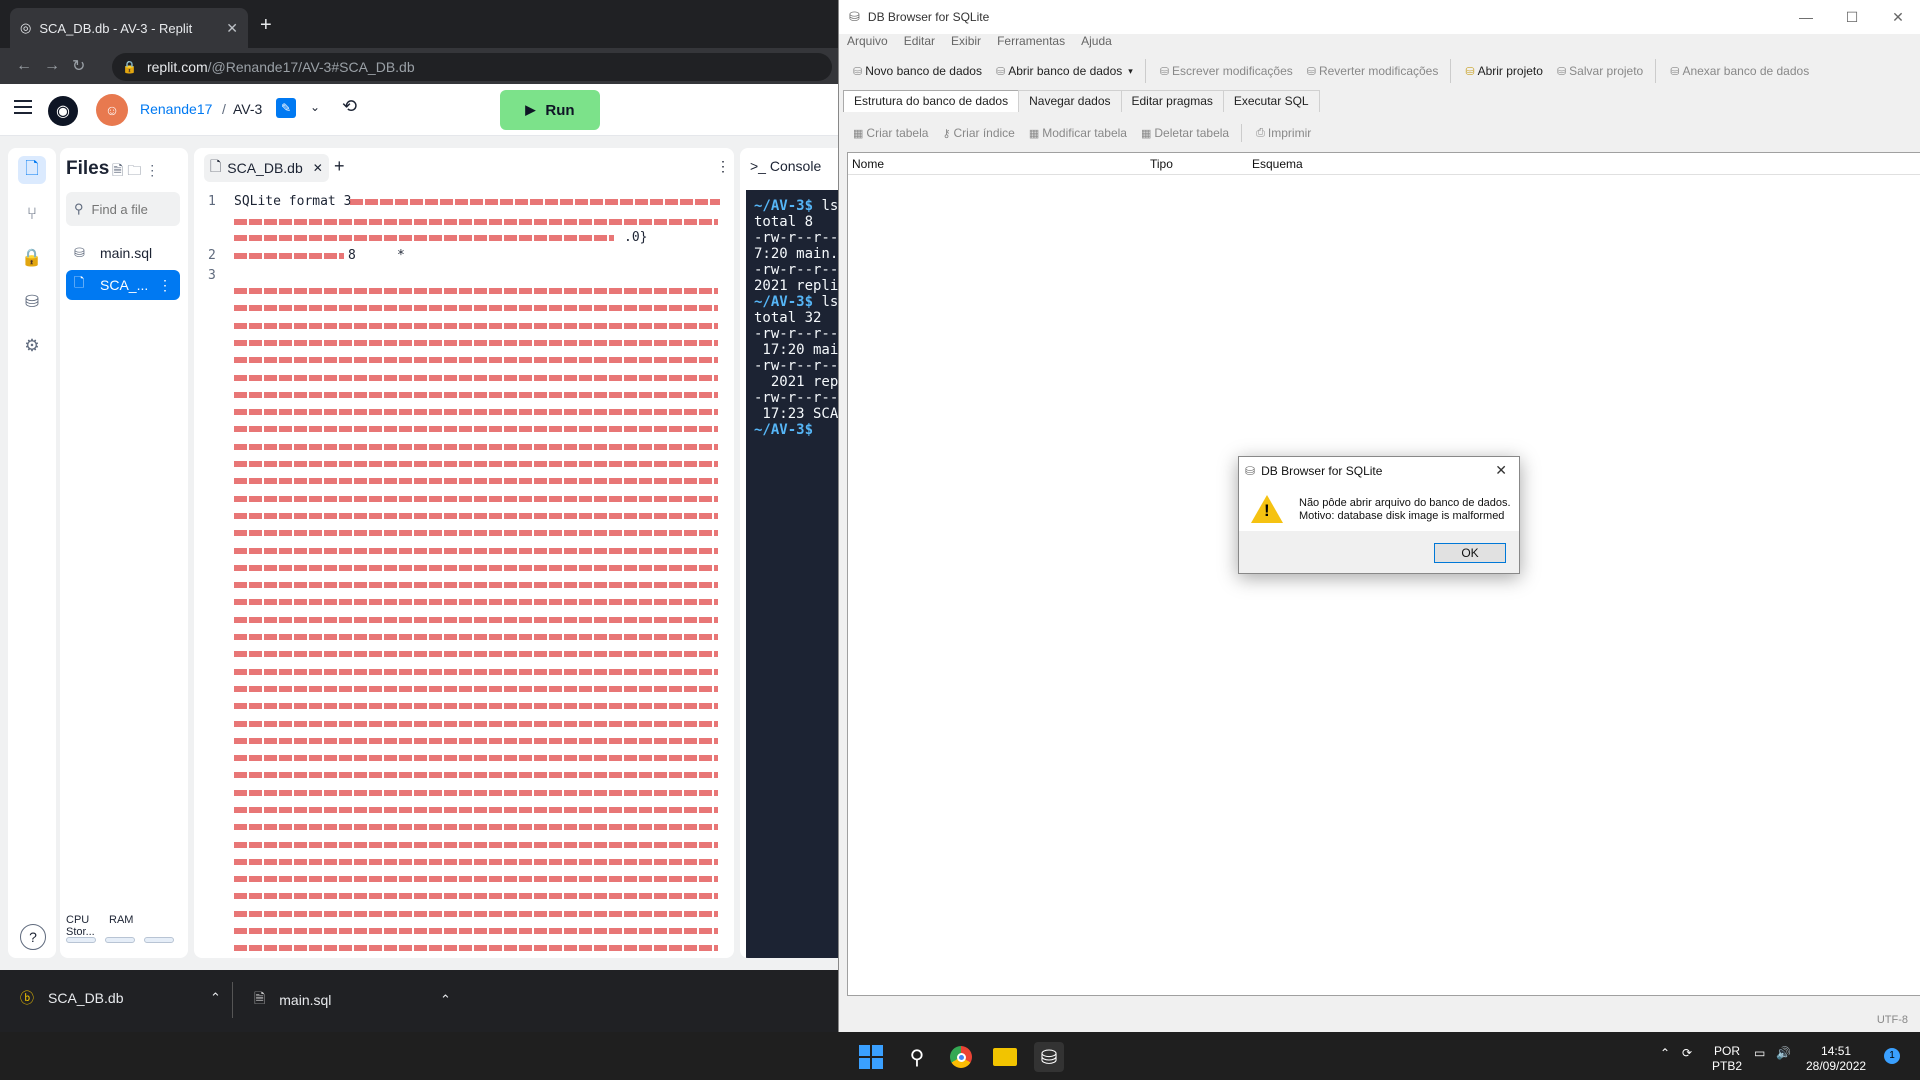  Describe the element at coordinates (1470, 553) in the screenshot. I see `ok-button: OK` at that location.